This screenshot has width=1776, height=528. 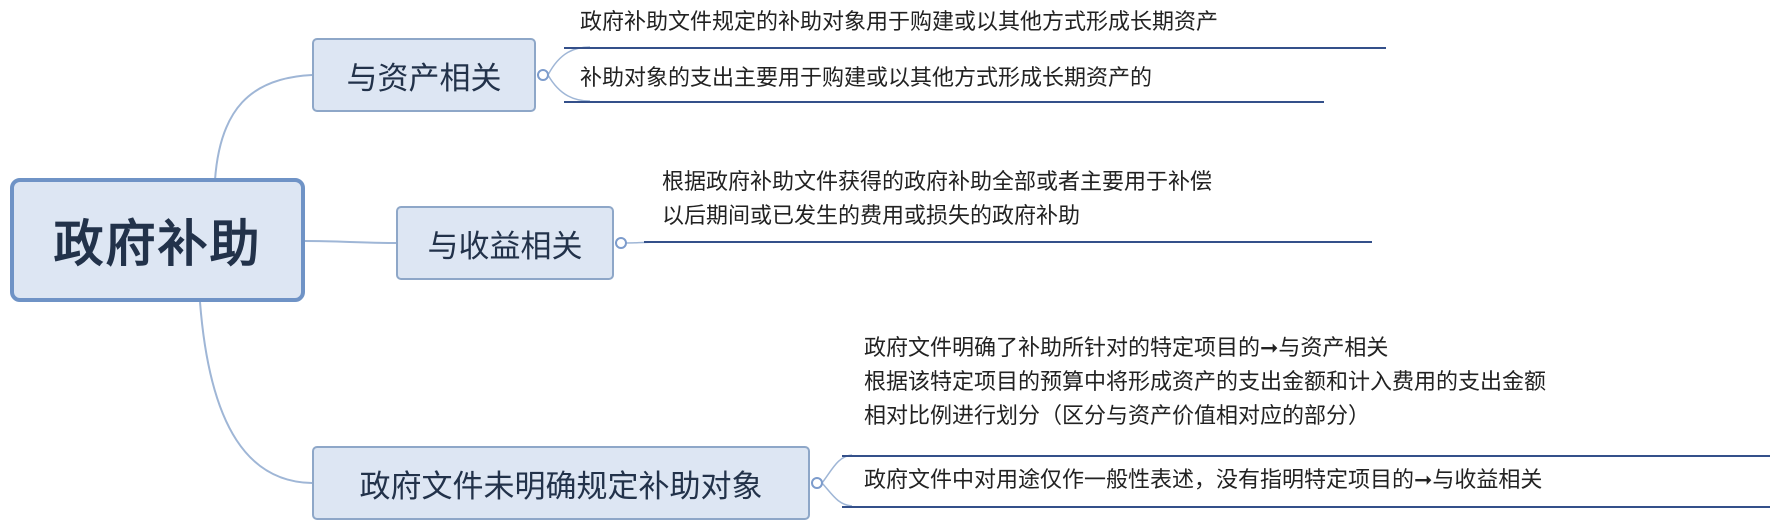 What do you see at coordinates (899, 23) in the screenshot?
I see `leaf-asset-1: 政府补助文件规定的补助对象用于购建或以其他方式形成长期资产` at bounding box center [899, 23].